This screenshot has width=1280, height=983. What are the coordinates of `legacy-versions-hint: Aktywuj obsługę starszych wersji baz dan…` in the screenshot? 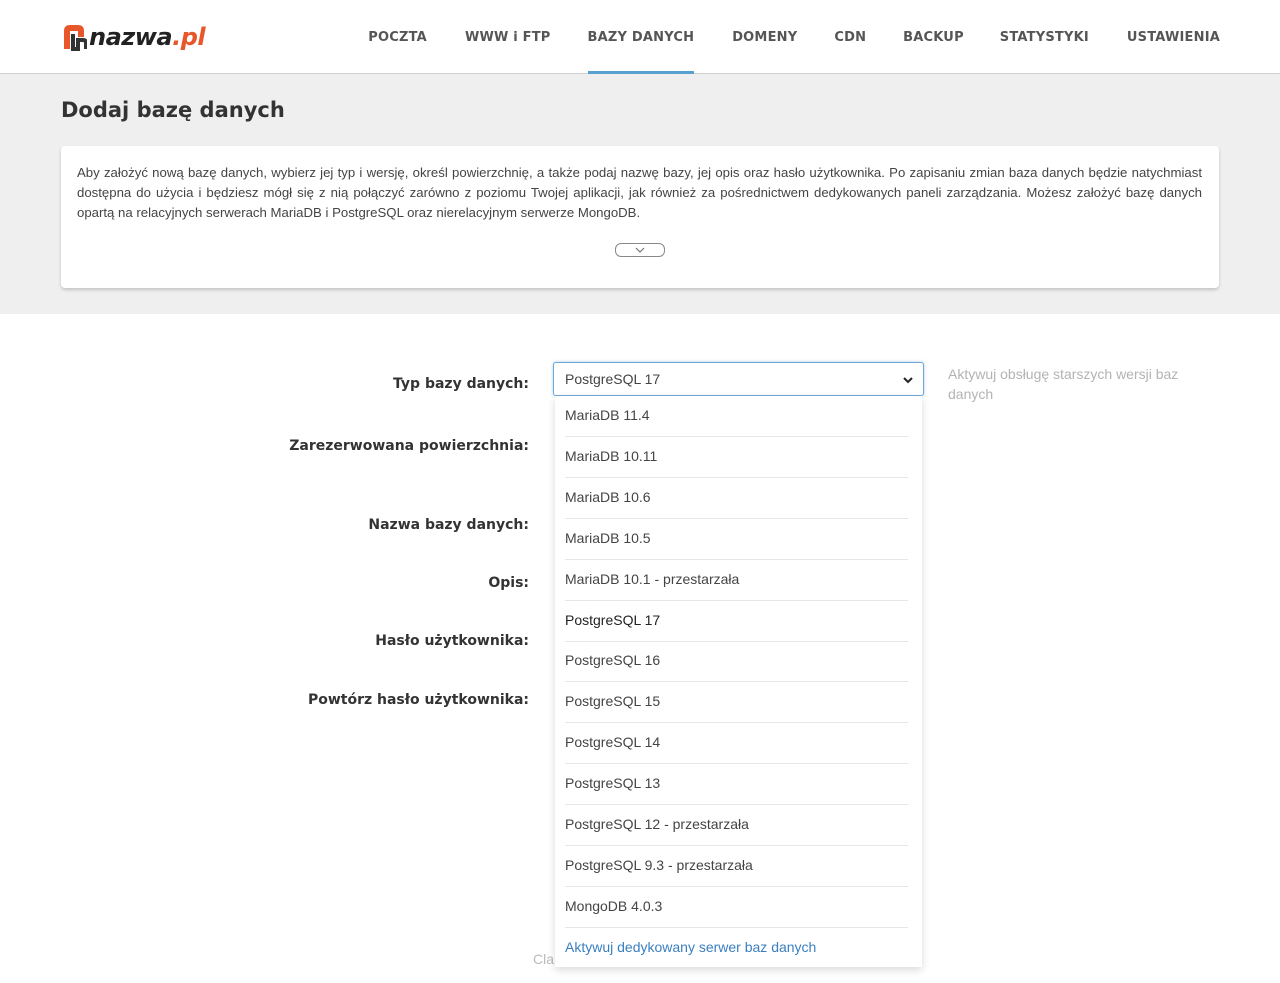 It's located at (1073, 384).